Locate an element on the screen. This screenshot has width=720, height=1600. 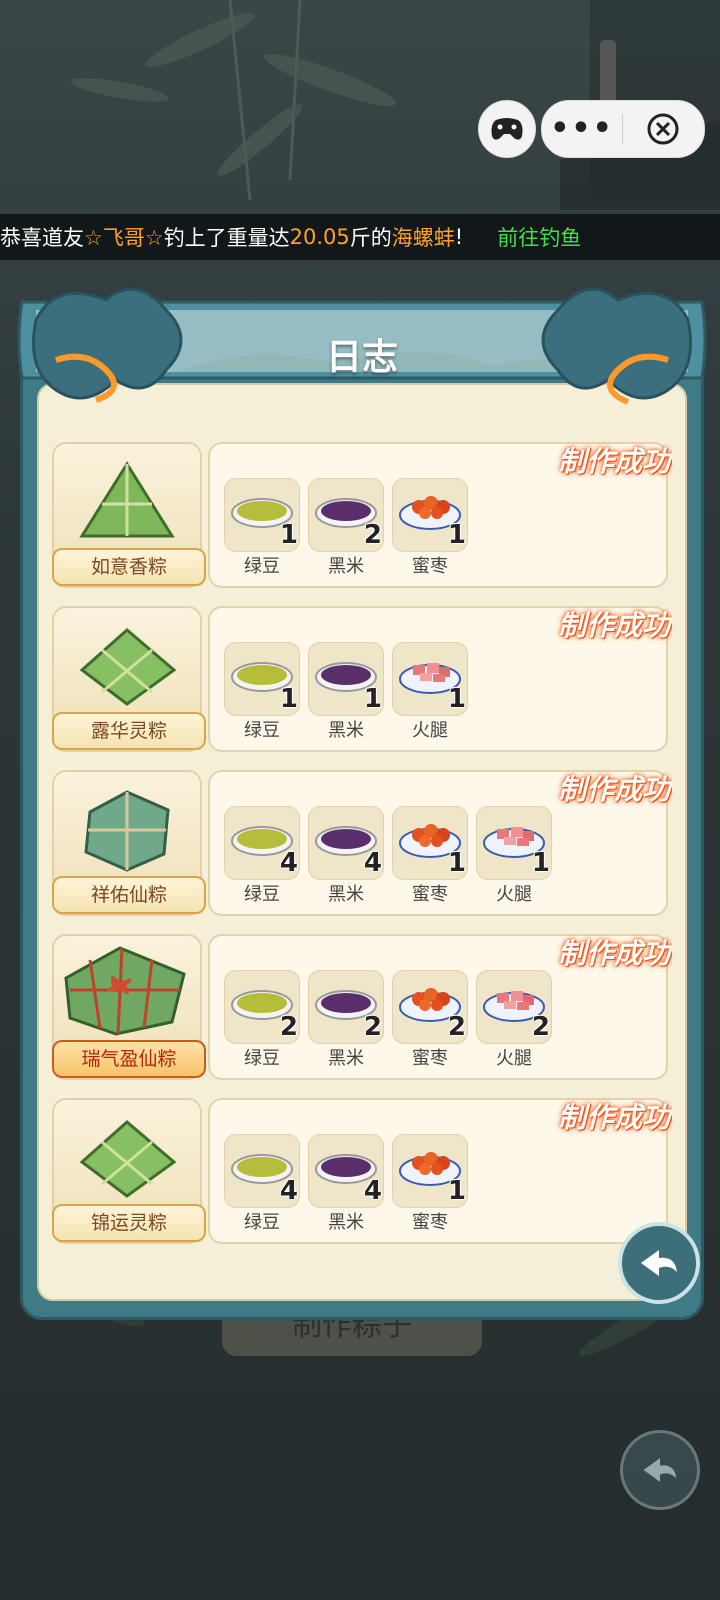
recipe-card: 制作成功 1 绿豆 2 黑米 1 蜜枣 is located at coordinates (439, 515).